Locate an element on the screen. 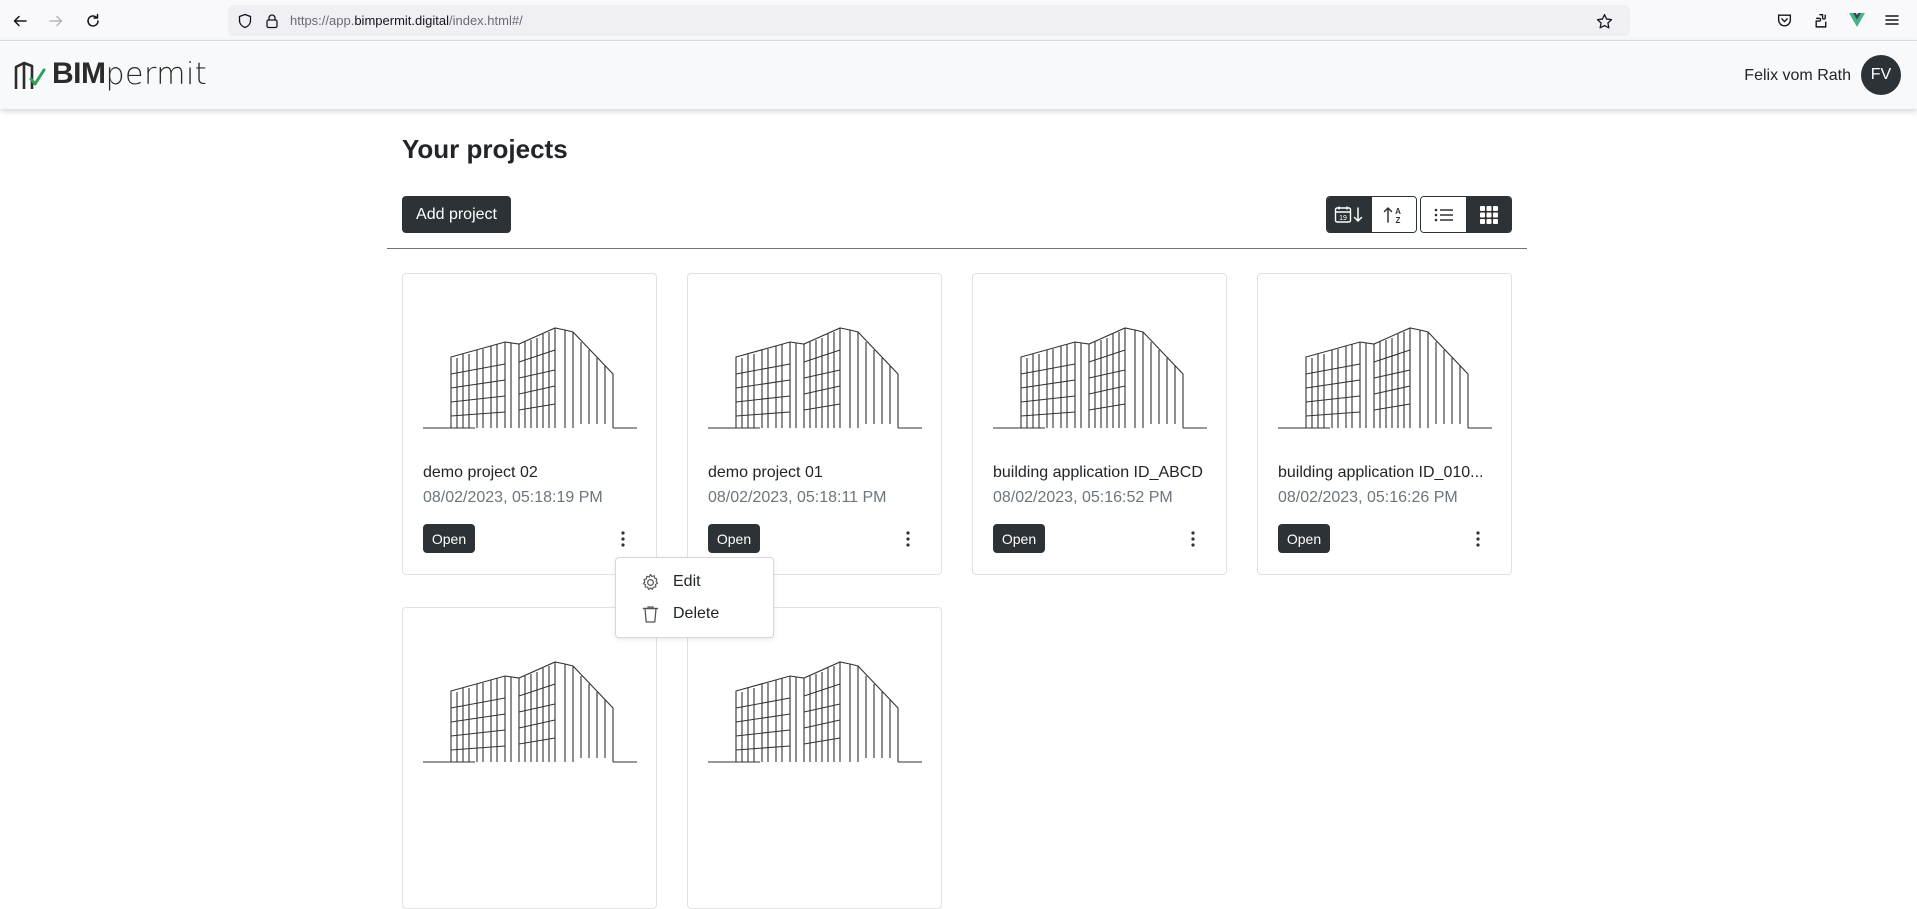  project-name: building application ID_ABCD is located at coordinates (1098, 472).